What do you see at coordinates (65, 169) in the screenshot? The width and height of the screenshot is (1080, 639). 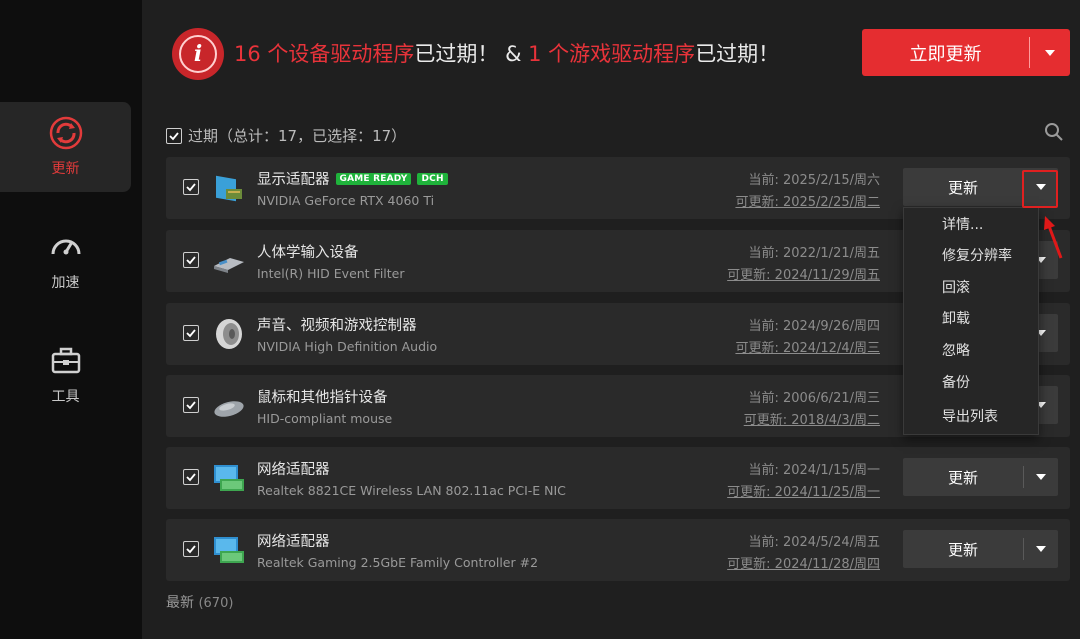 I see `nav-label-update: 更新` at bounding box center [65, 169].